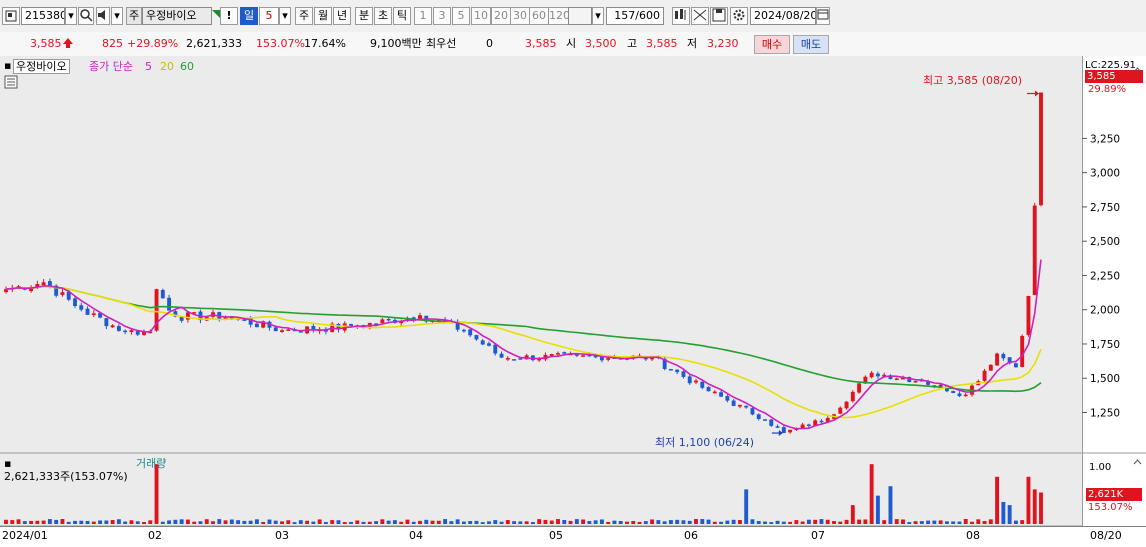 The image size is (1146, 547). I want to click on period-day-tab: 일, so click(249, 16).